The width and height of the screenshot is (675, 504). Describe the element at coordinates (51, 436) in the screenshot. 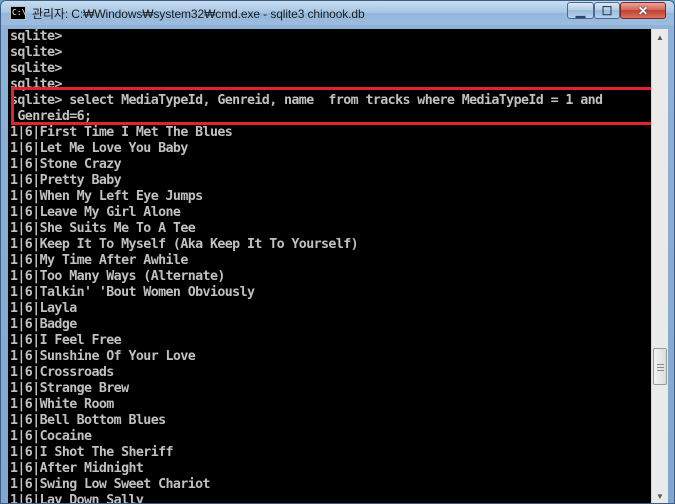

I see `console-line: 1|6|Cocaine` at that location.